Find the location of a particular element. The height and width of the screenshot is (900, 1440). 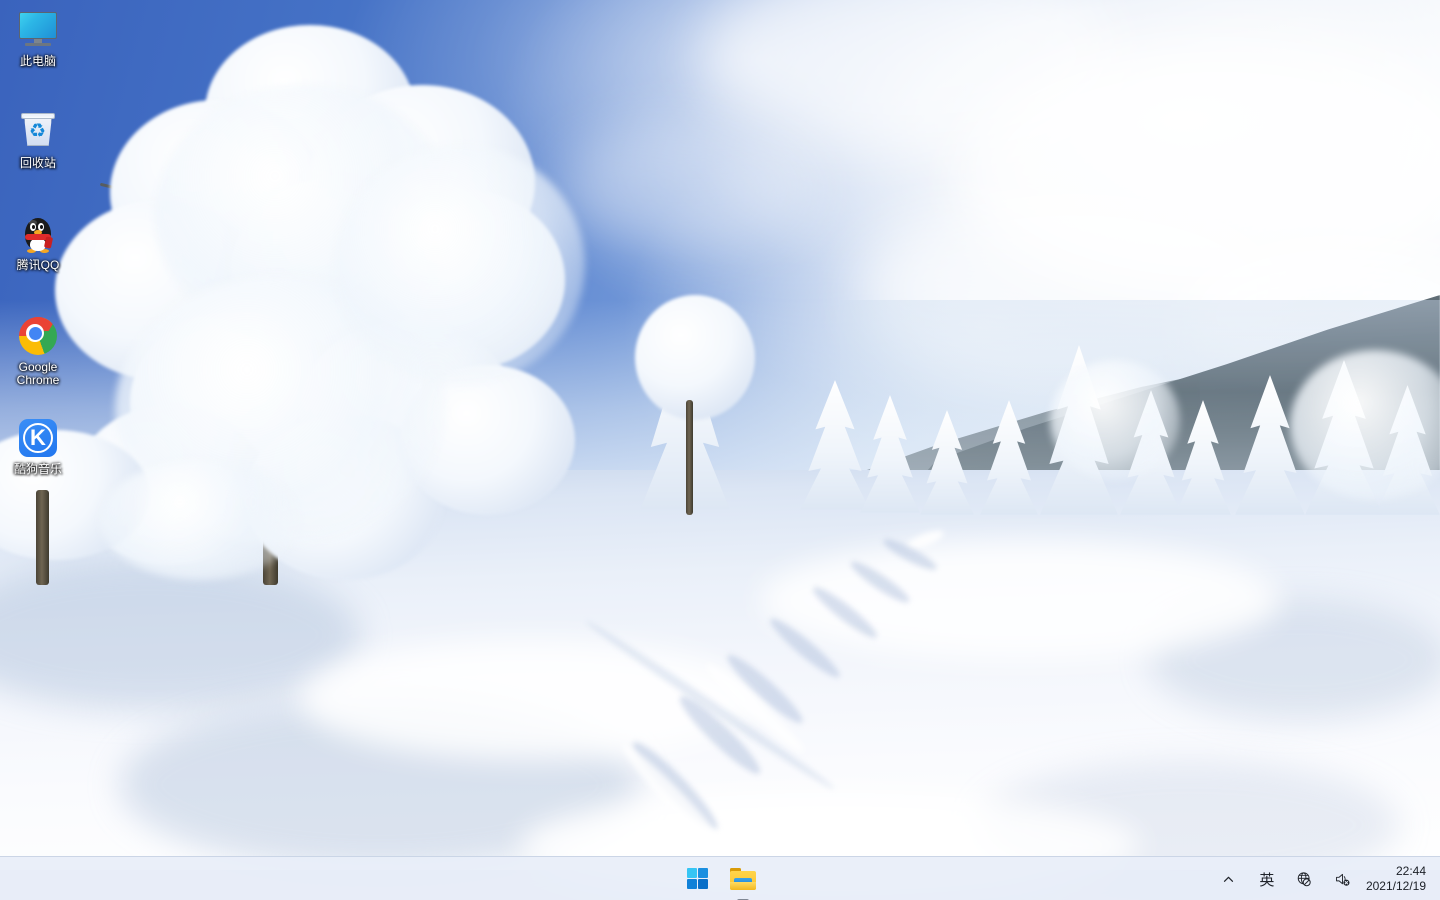

desktop-icon-grid: 此电脑 ♻ 回收站 腾讯QQ Google Chrome K 酷狗音乐 is located at coordinates (55, 428).